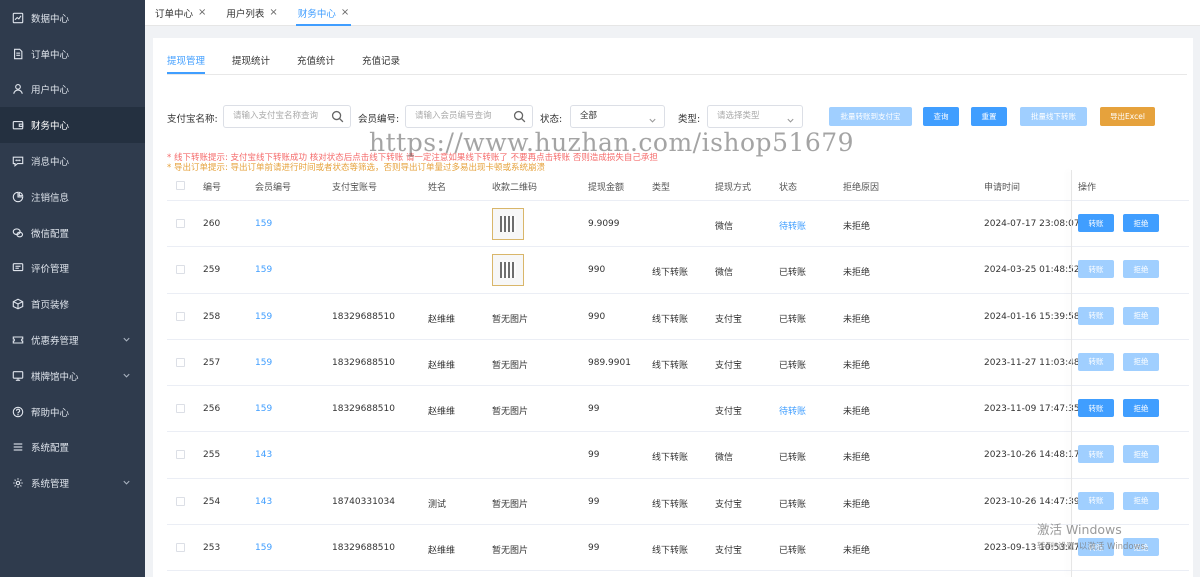 This screenshot has height=577, width=1200. I want to click on status-select: 全部, so click(617, 116).